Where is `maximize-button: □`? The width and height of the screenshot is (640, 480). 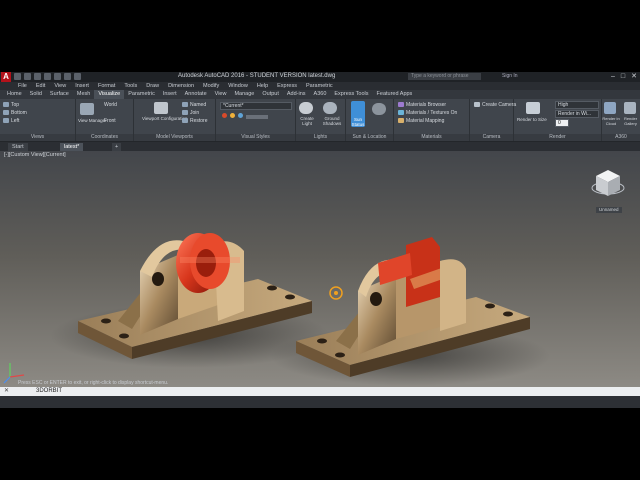
maximize-button: □ is located at coordinates (623, 76).